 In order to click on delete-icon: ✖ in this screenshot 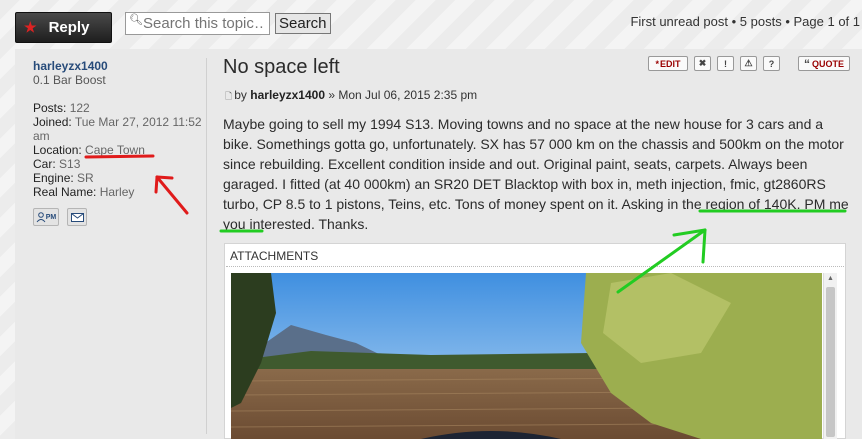, I will do `click(702, 63)`.